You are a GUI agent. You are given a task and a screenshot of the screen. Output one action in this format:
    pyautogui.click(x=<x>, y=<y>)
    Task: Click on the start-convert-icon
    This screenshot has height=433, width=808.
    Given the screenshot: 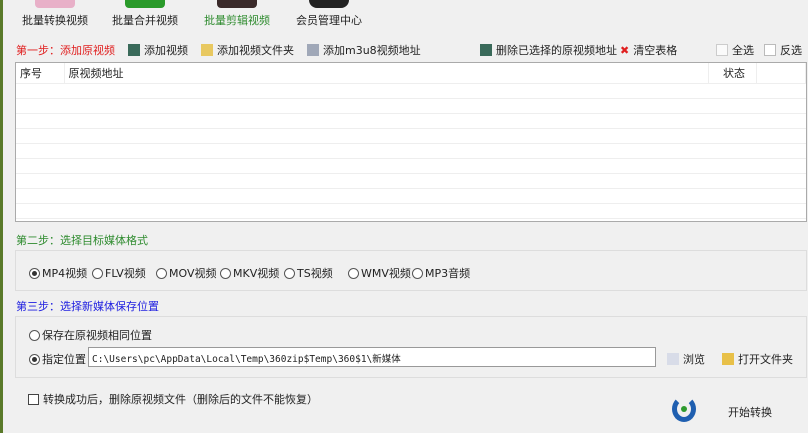 What is the action you would take?
    pyautogui.click(x=684, y=409)
    